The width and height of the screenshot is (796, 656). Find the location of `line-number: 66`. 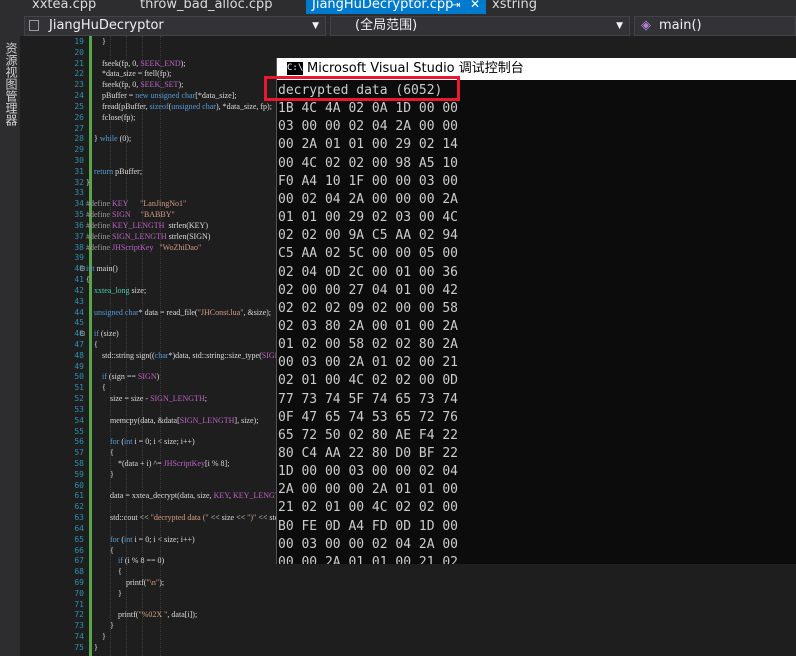

line-number: 66 is located at coordinates (79, 550).